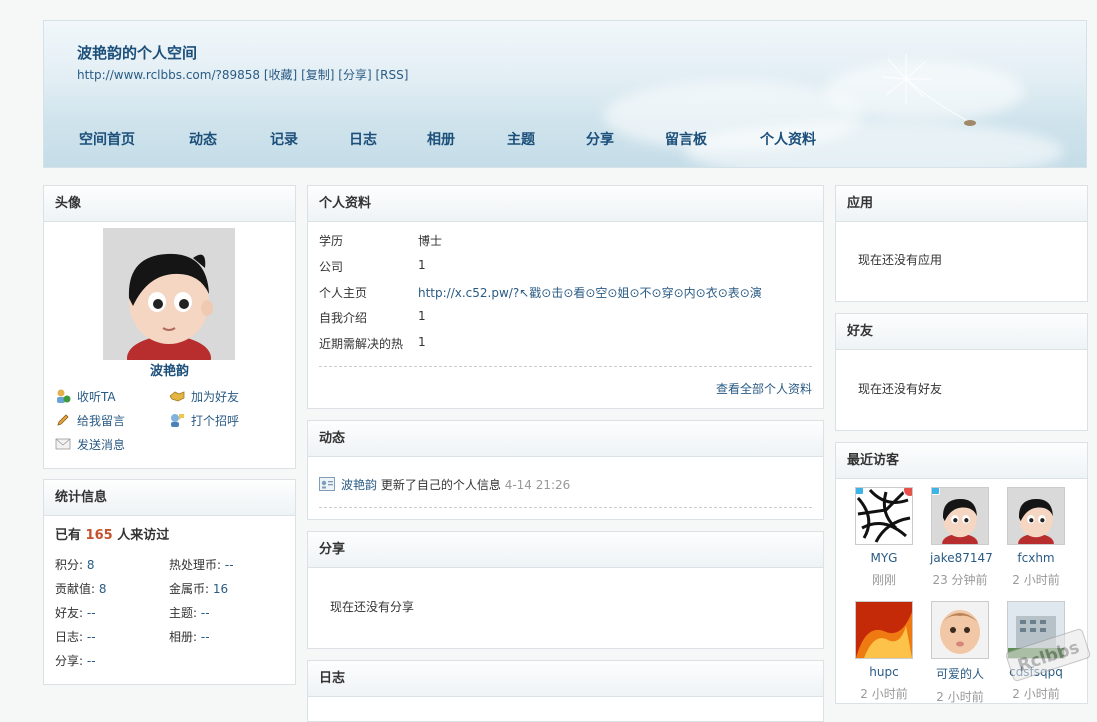 The width and height of the screenshot is (1097, 722). What do you see at coordinates (537, 485) in the screenshot?
I see `feed-time: 4-14 21:26` at bounding box center [537, 485].